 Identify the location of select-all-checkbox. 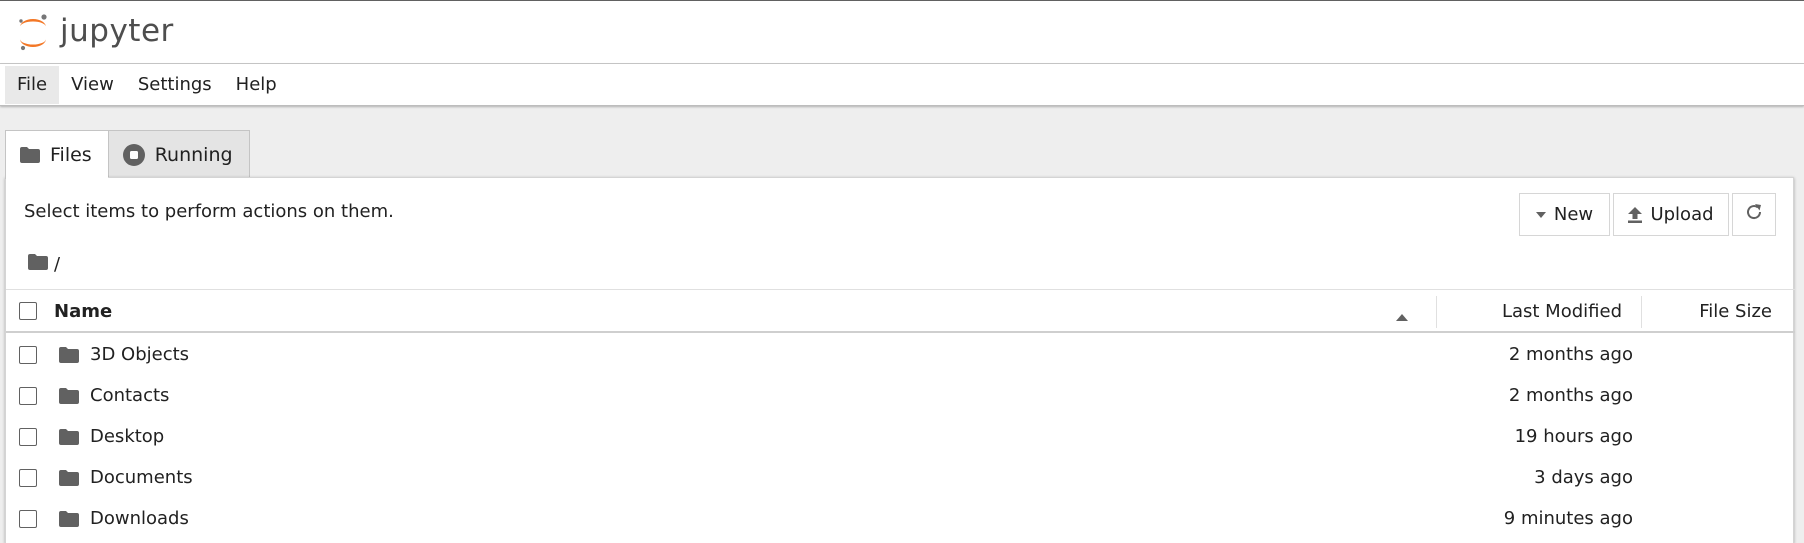
(28, 311).